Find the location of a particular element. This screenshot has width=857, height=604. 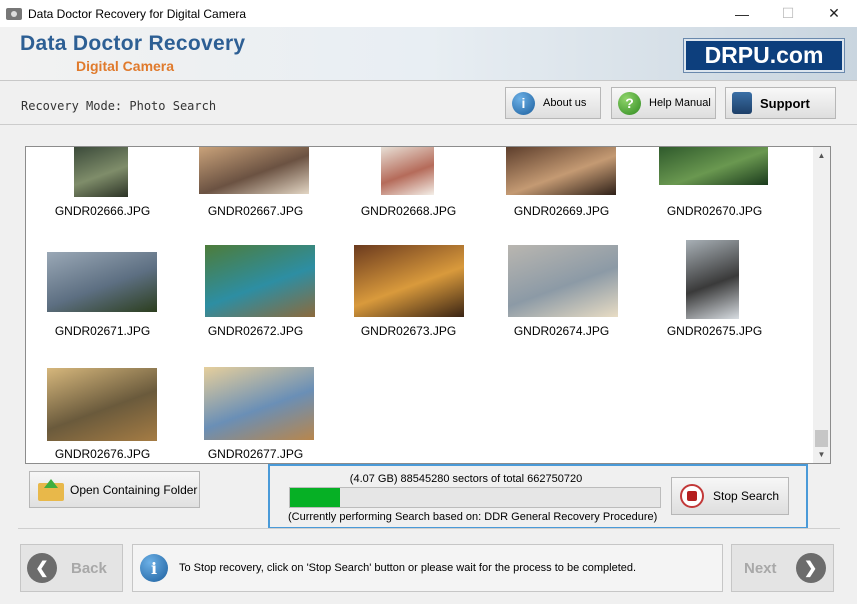

window-controls: — ☐ ✕ is located at coordinates (788, 13).